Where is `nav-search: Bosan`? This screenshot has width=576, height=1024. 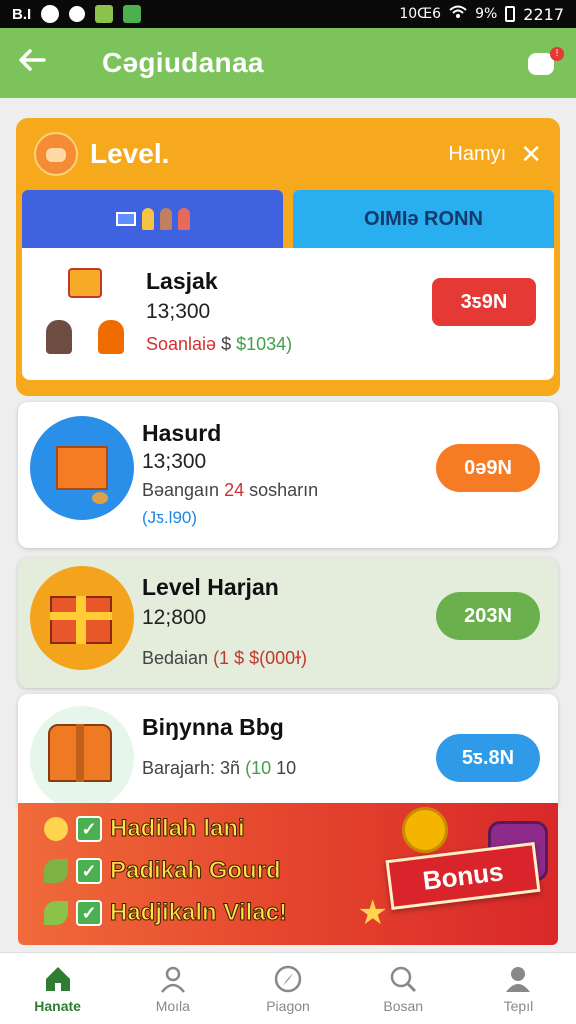
nav-search: Bosan is located at coordinates (403, 988).